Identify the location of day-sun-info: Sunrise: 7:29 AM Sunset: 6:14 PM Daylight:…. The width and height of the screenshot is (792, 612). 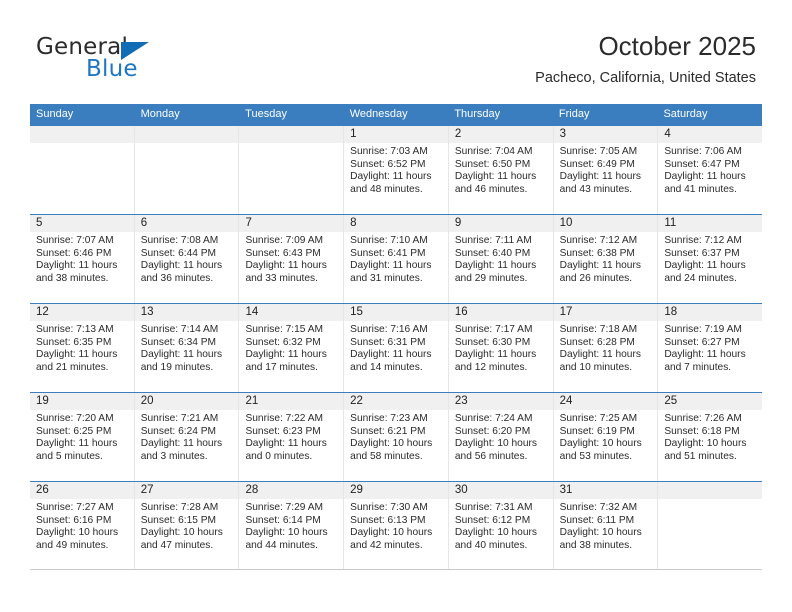
(291, 525).